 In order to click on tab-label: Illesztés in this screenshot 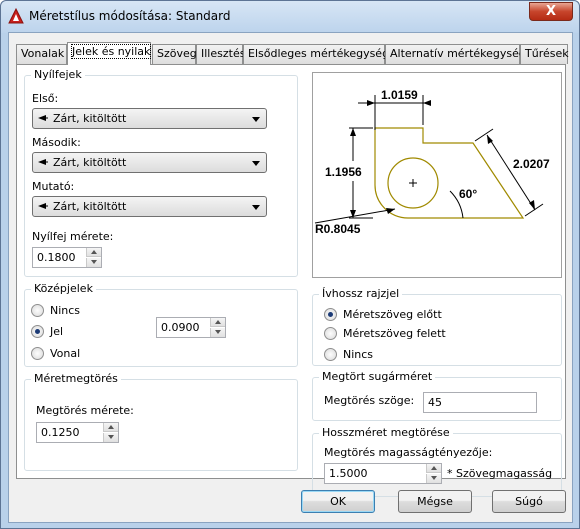, I will do `click(223, 53)`.